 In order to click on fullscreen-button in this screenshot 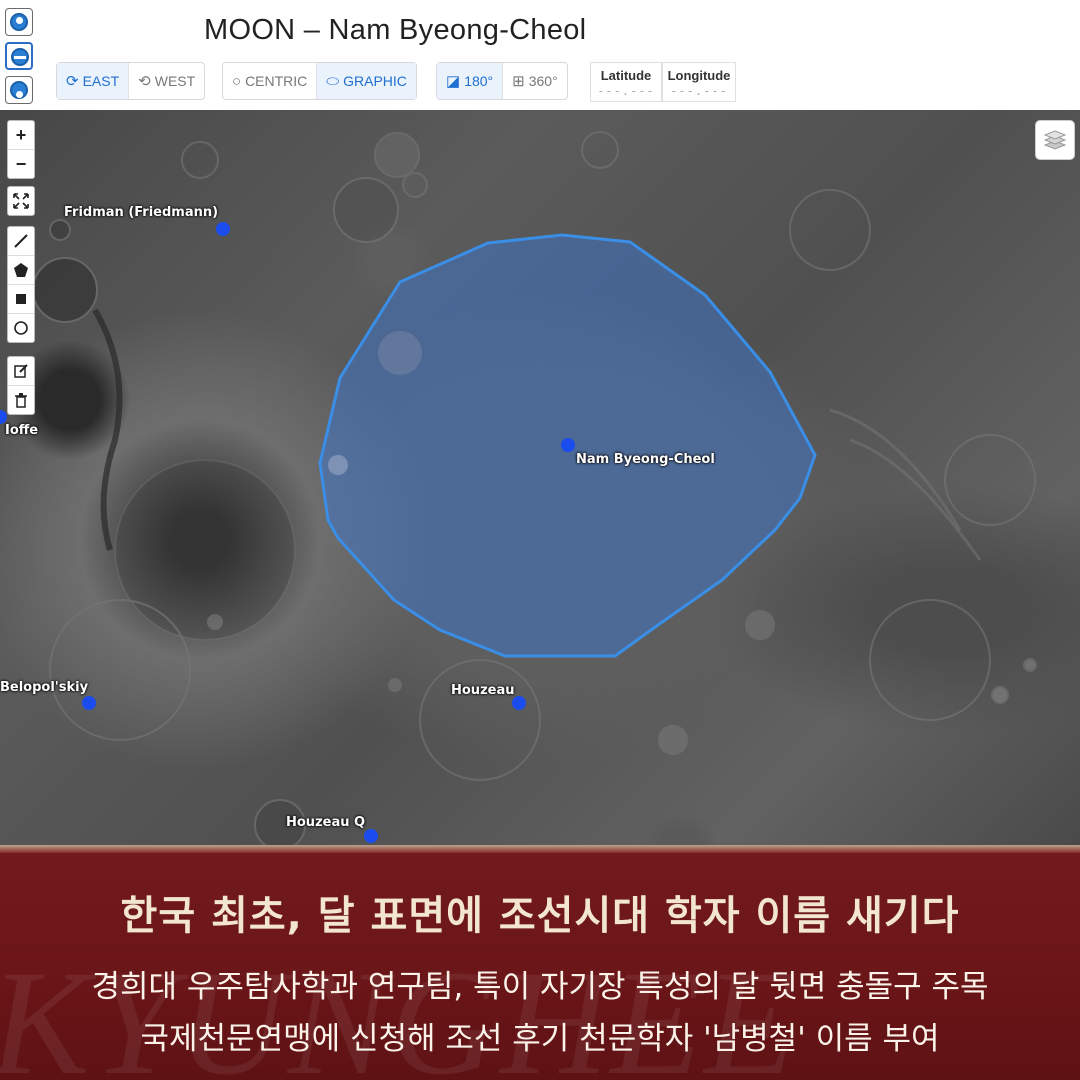, I will do `click(21, 201)`.